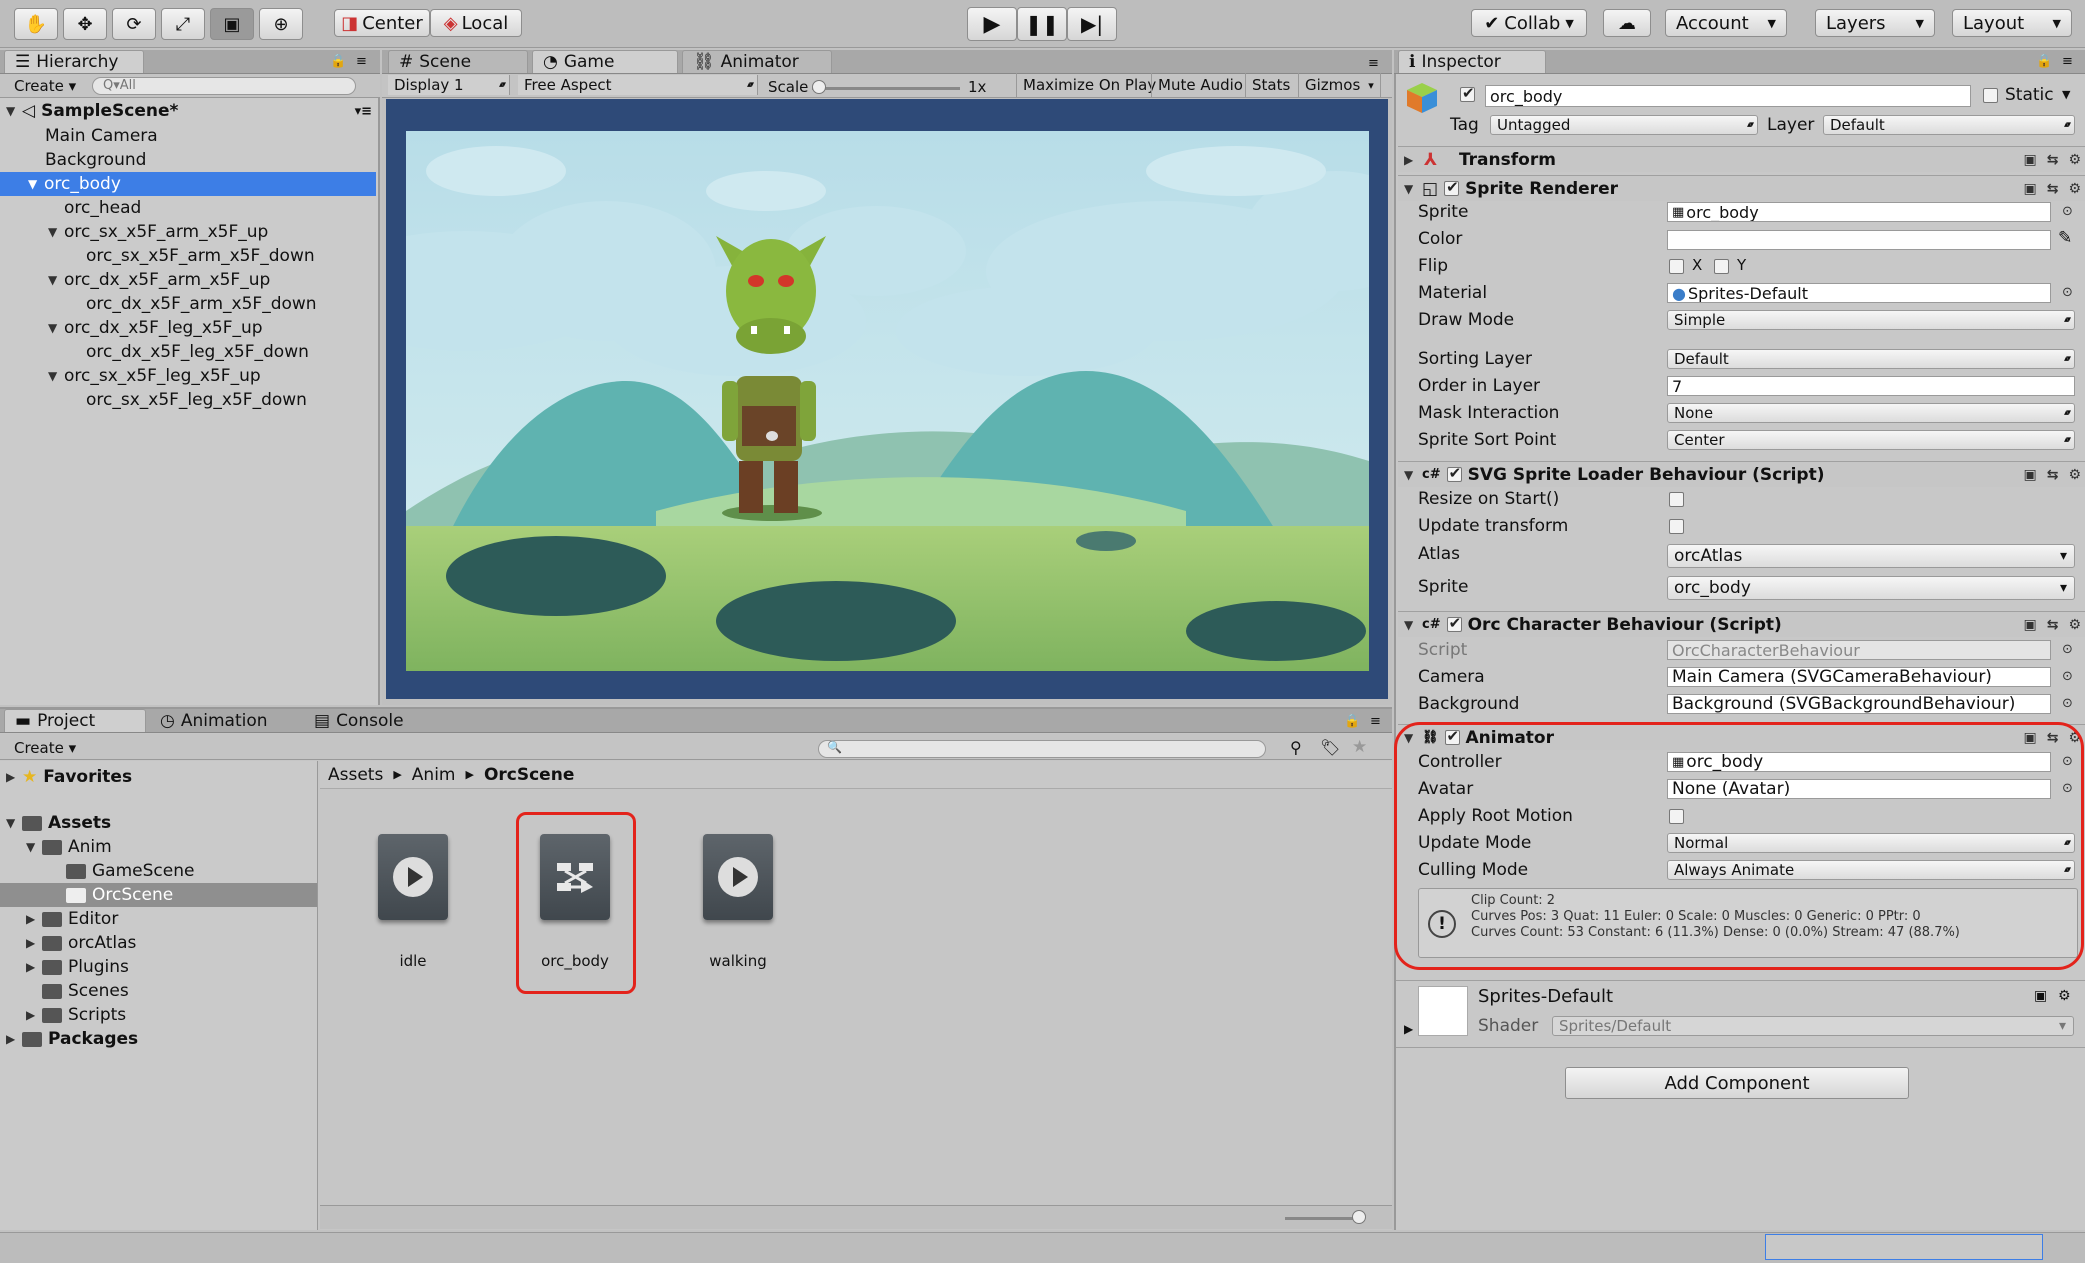 The width and height of the screenshot is (2085, 1263). What do you see at coordinates (1871, 556) in the screenshot?
I see `atlas-dropdown: orcAtlas` at bounding box center [1871, 556].